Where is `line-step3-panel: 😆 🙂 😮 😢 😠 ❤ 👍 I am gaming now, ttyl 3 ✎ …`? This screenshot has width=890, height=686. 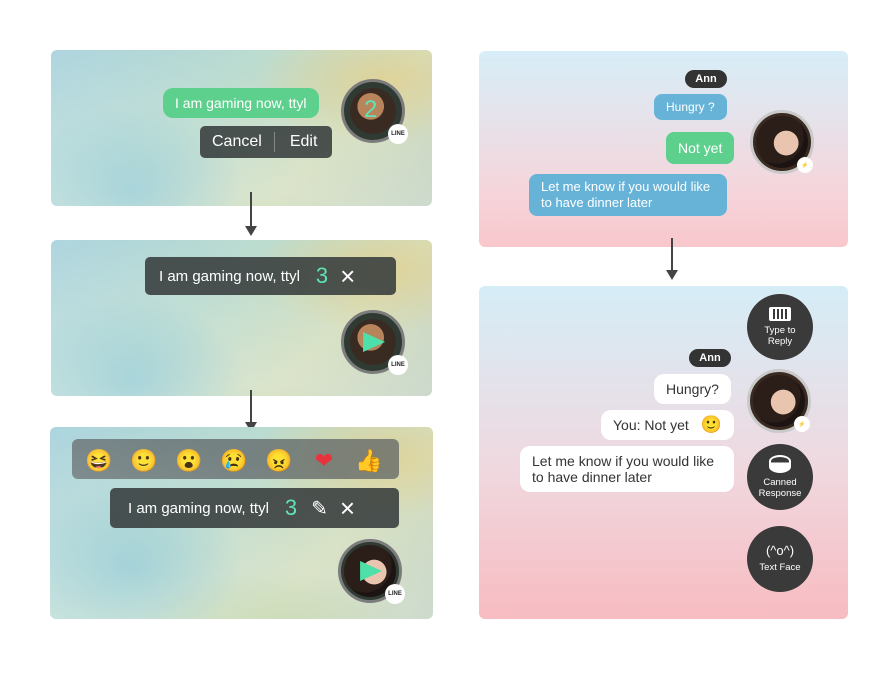
line-step3-panel: 😆 🙂 😮 😢 😠 ❤ 👍 I am gaming now, ttyl 3 ✎ … is located at coordinates (241, 523).